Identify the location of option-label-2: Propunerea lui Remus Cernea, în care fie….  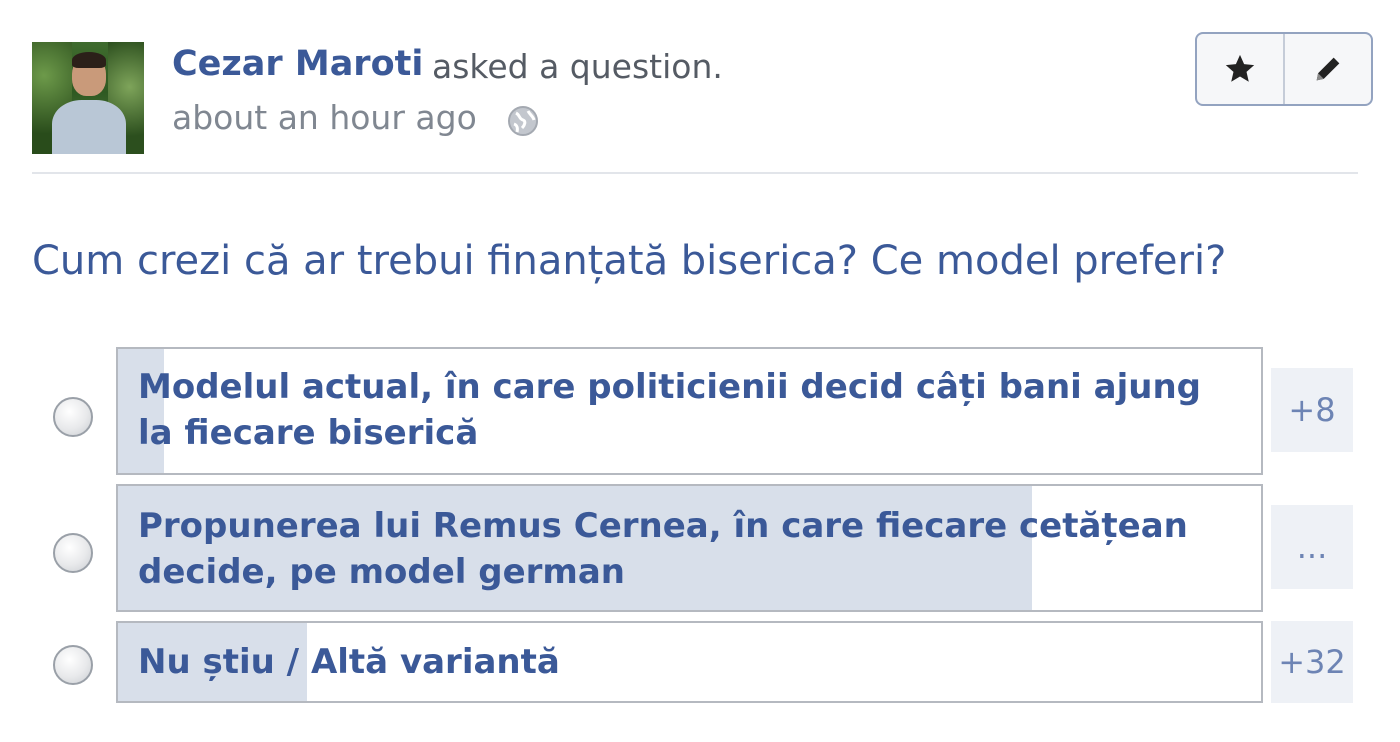
(663, 549).